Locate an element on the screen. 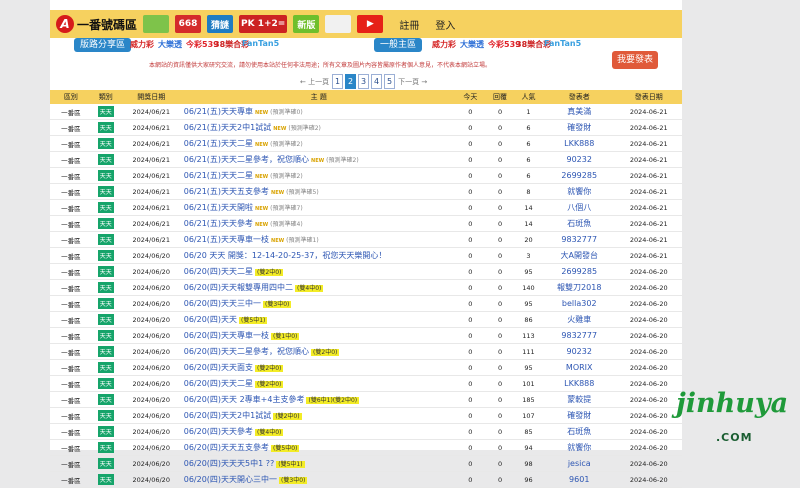 The image size is (800, 488). topic-title-cell: 06/21(五)天天二星參考，祝您順心 NEW (預測準確2) is located at coordinates (318, 159).